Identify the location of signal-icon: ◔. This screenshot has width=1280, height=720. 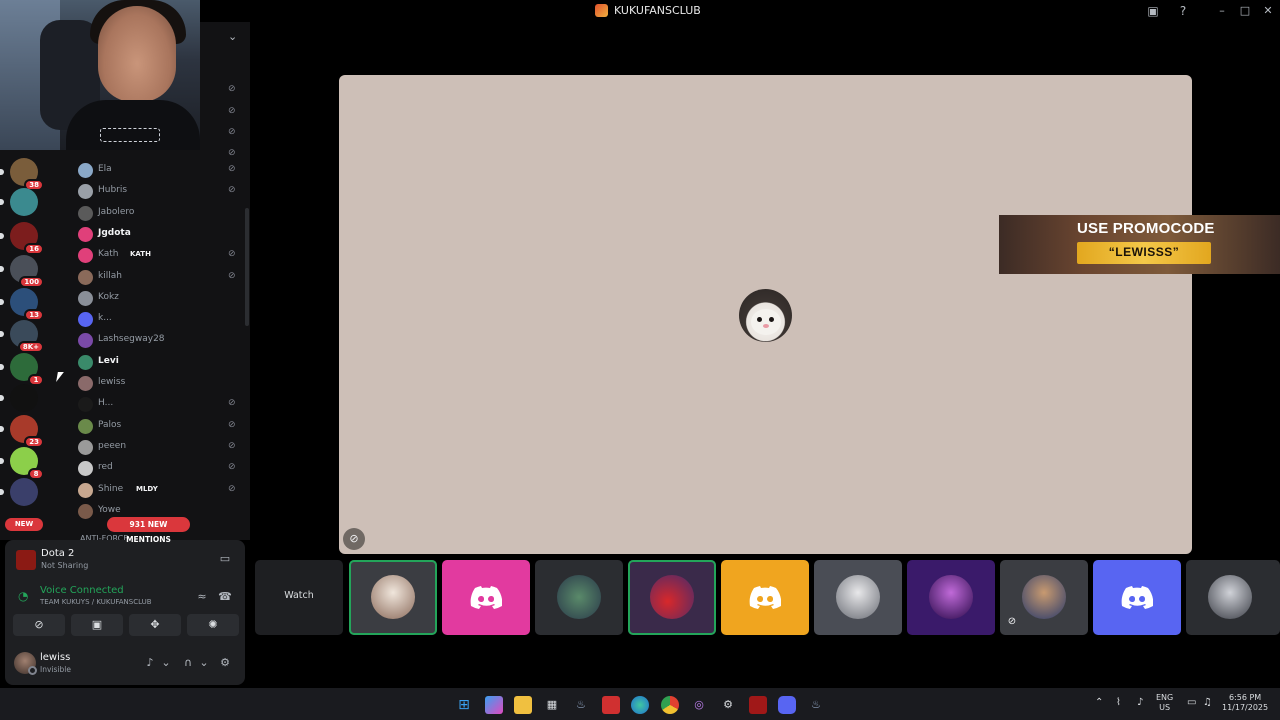
(23, 596).